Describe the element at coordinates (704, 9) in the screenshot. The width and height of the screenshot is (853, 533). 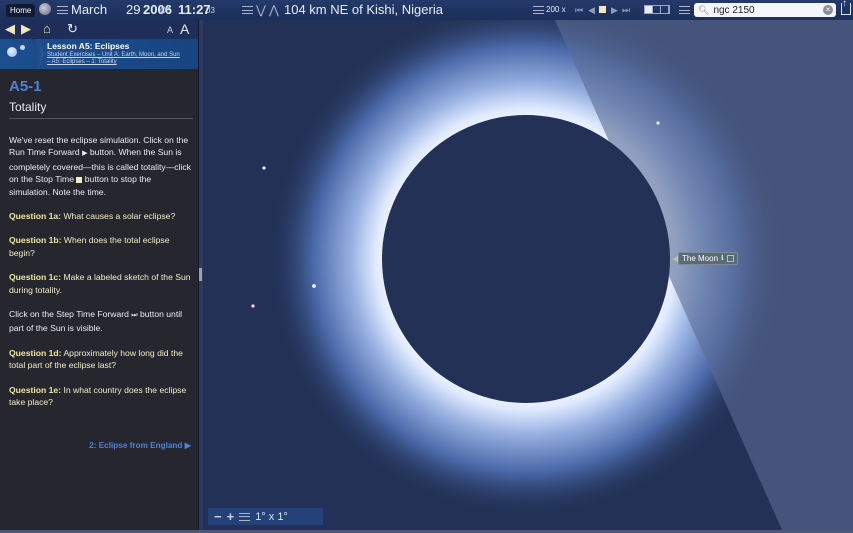
I see `search-icon: 🔍︎` at that location.